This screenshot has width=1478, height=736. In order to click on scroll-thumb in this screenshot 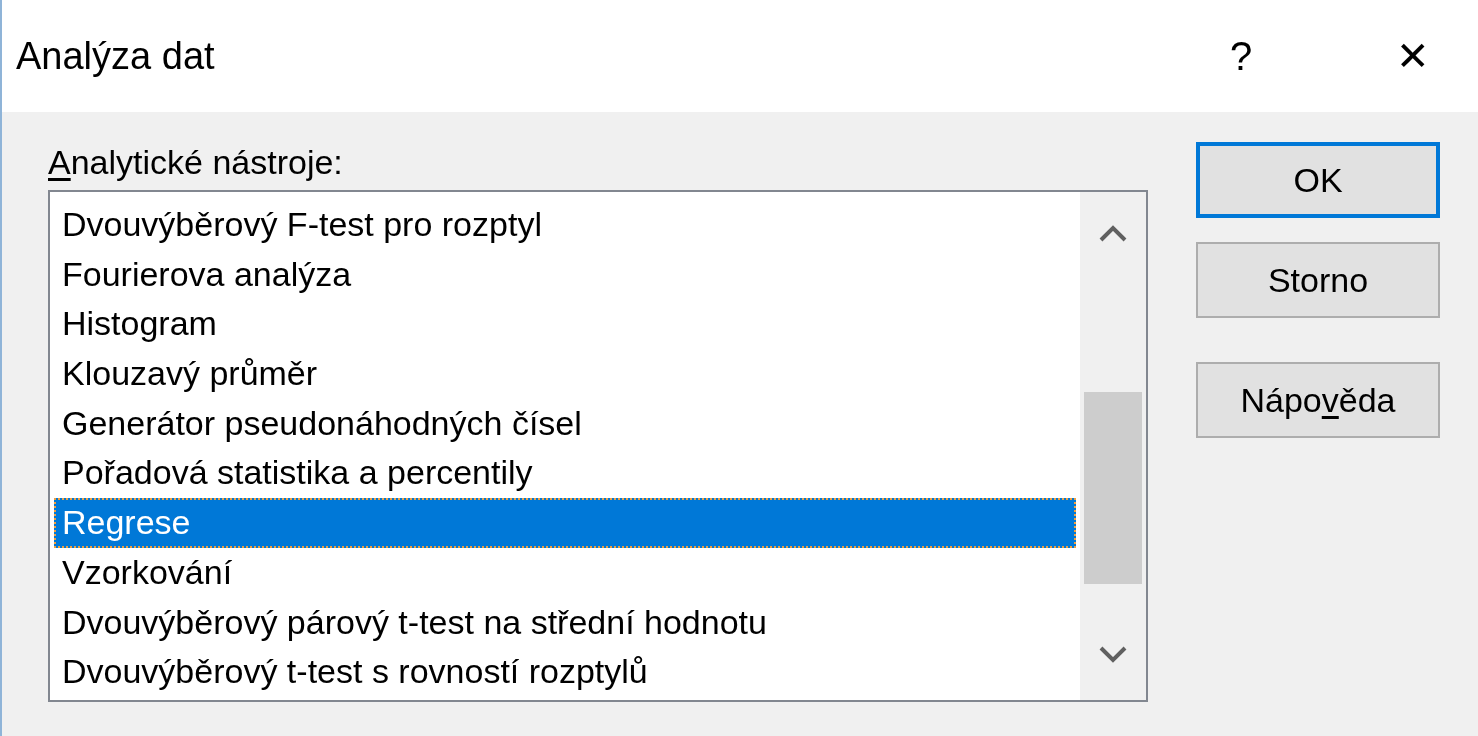, I will do `click(1113, 488)`.